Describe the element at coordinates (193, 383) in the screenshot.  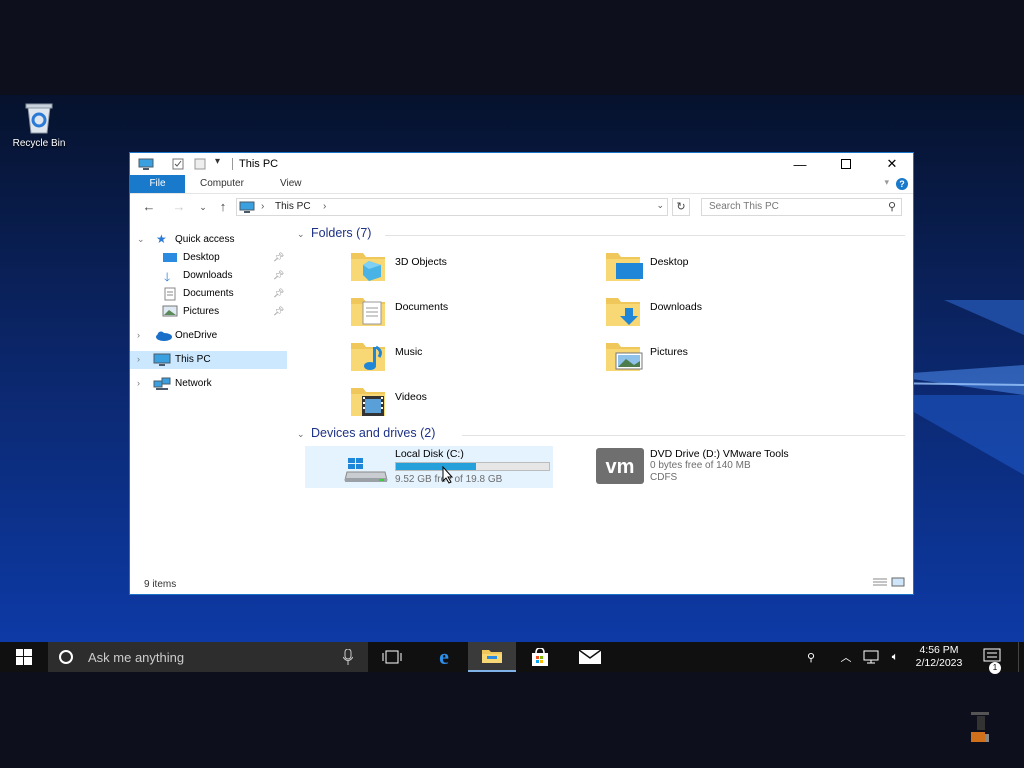
I see `nav-item-network-label: Network` at that location.